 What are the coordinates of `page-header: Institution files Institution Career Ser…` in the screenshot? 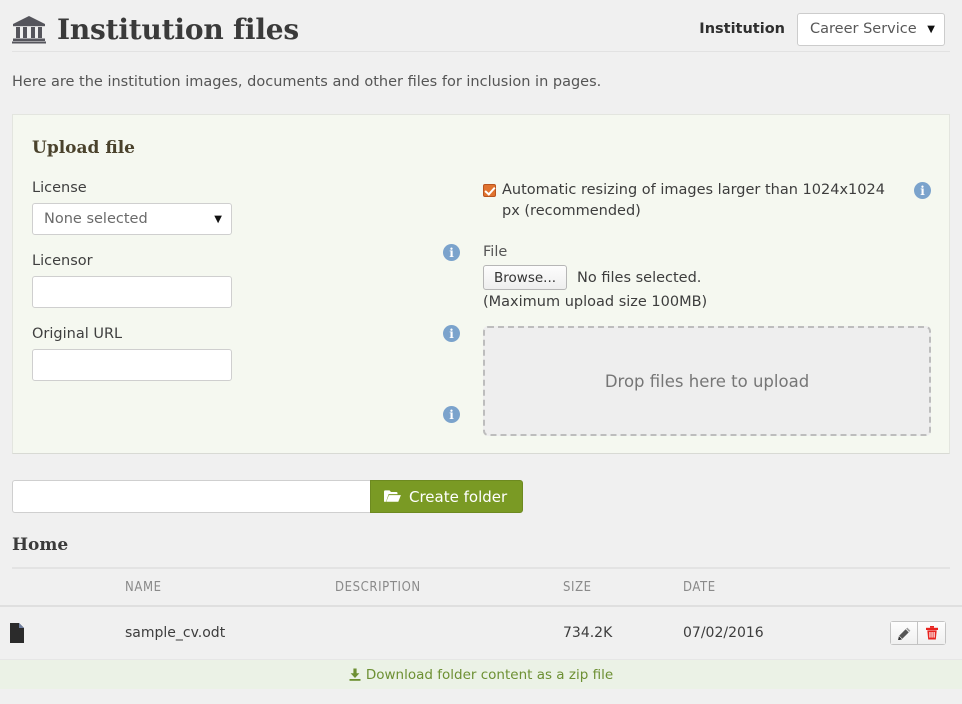 It's located at (481, 24).